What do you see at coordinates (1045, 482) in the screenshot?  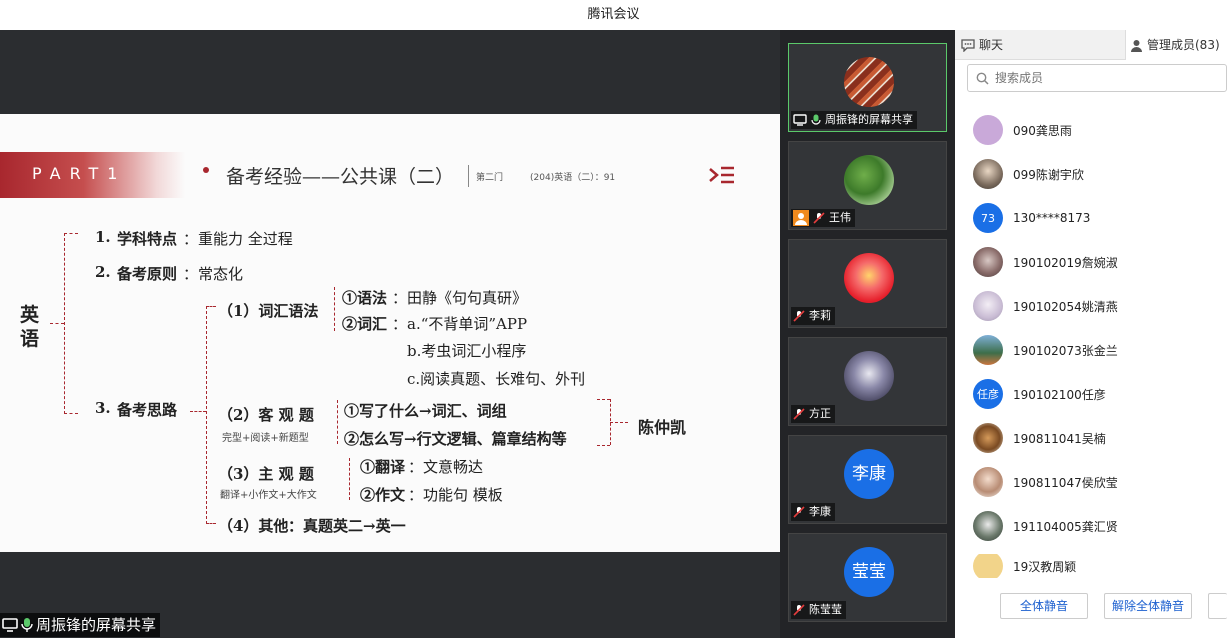 I see `member-item: 190811047侯欣莹` at bounding box center [1045, 482].